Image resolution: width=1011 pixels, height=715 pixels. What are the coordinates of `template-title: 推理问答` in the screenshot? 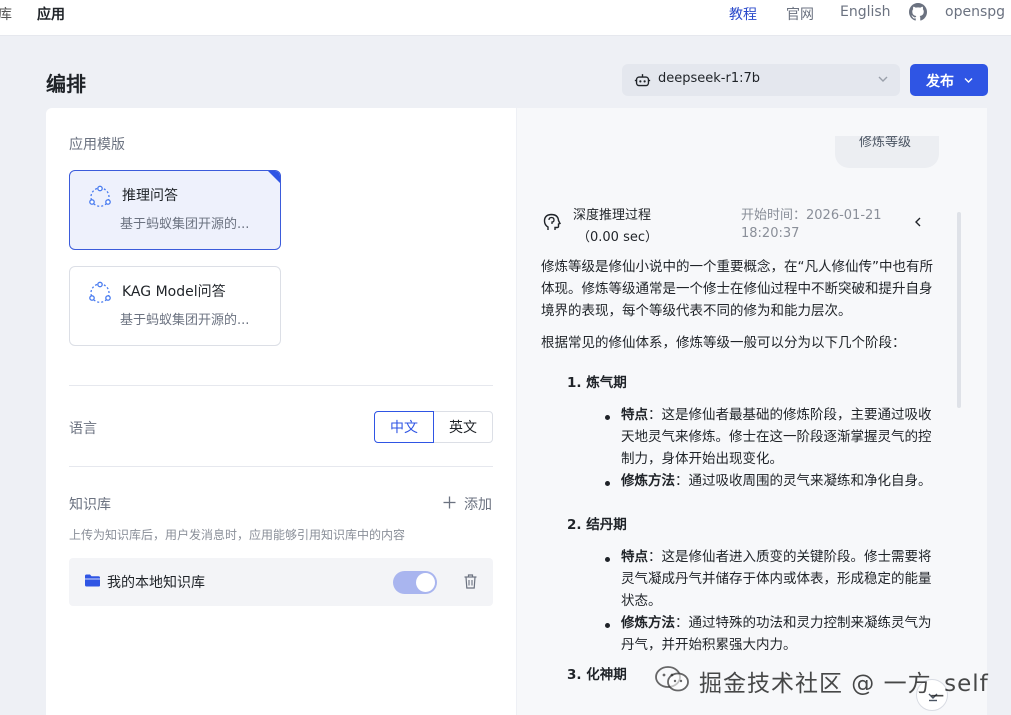 It's located at (150, 196).